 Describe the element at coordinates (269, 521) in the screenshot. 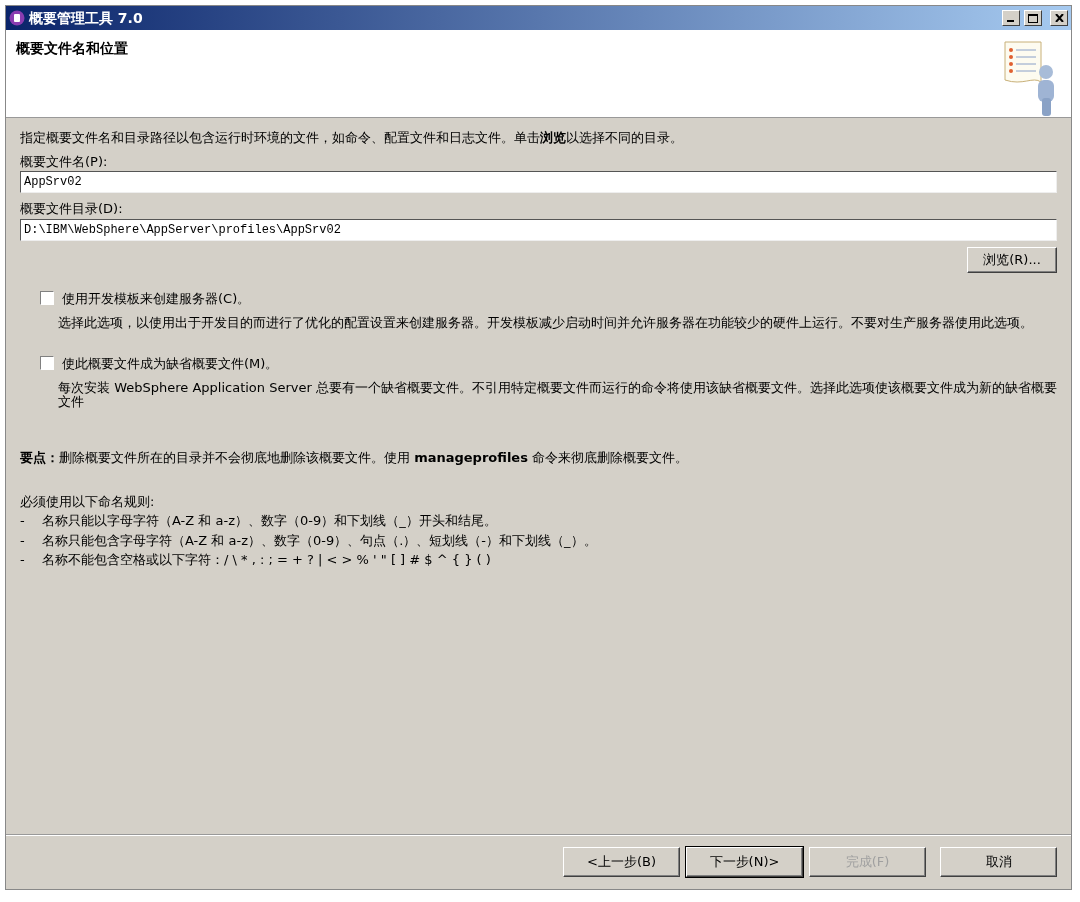

I see `rule-text: 名称只能以字母字符（A-Z 和 a-z）、数字（0-9）和下划线（_）开头和结尾。` at that location.